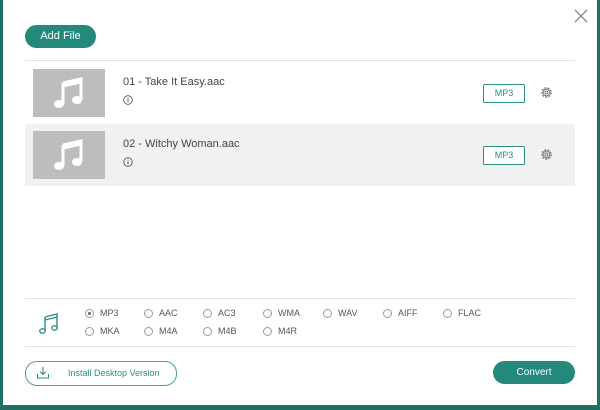 The height and width of the screenshot is (410, 600). What do you see at coordinates (181, 144) in the screenshot?
I see `file-name: 02 - Witchy Woman.aac` at bounding box center [181, 144].